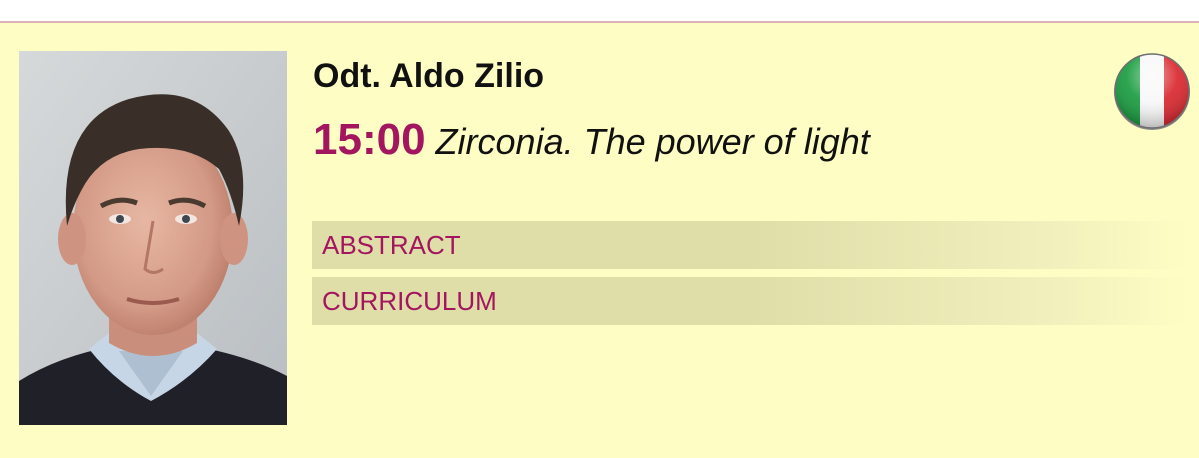 This screenshot has height=458, width=1199. What do you see at coordinates (369, 139) in the screenshot?
I see `talk-time: 15:00` at bounding box center [369, 139].